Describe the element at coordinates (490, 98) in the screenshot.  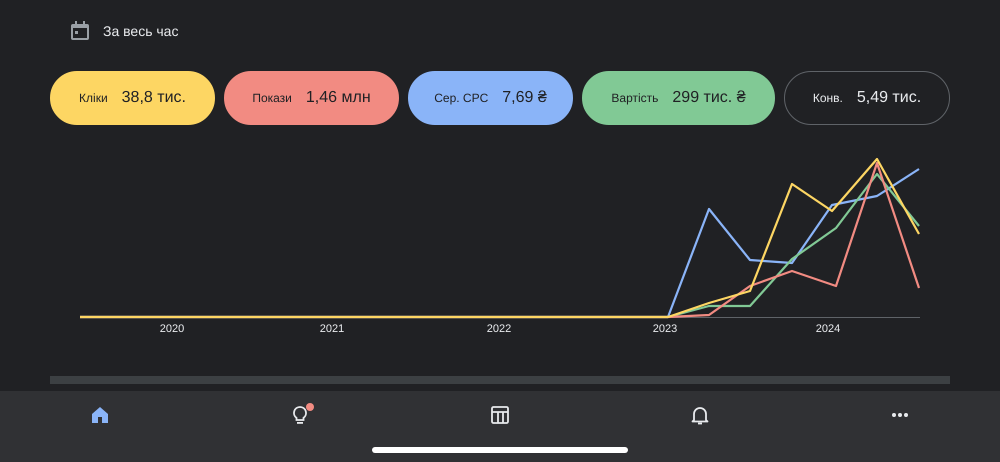
I see `metric-chip: Сер. CPC 7,69 ₴` at that location.